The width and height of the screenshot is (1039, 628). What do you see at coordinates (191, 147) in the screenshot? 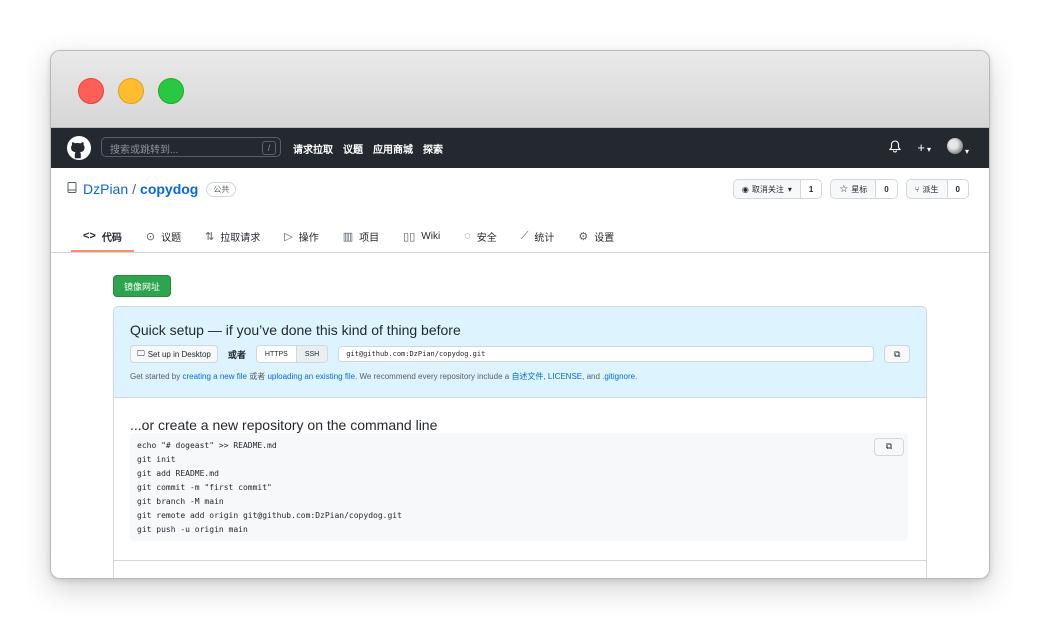
I see `search-input: 搜索或跳转到... /` at bounding box center [191, 147].